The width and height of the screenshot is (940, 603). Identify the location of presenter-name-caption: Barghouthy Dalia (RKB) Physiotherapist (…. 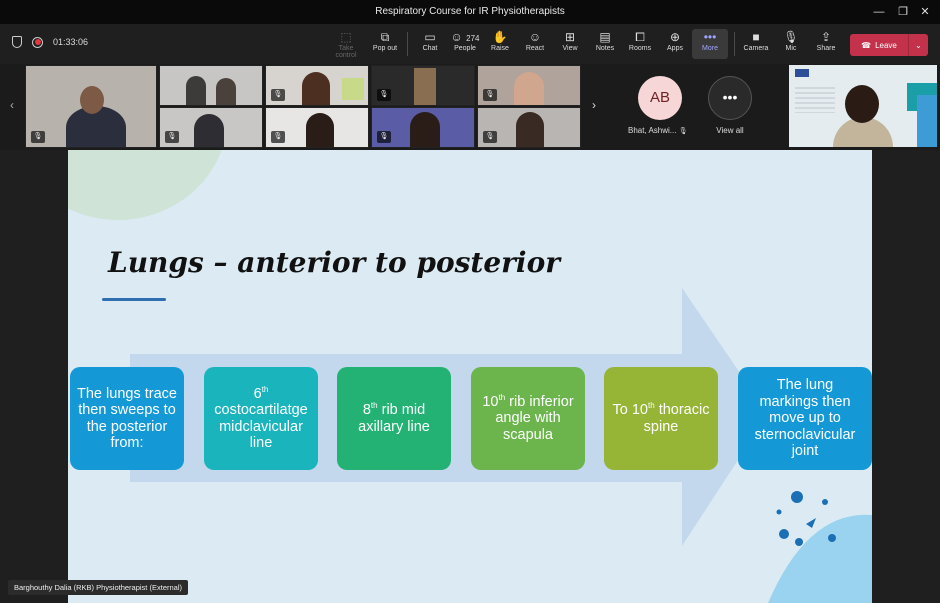
(98, 587).